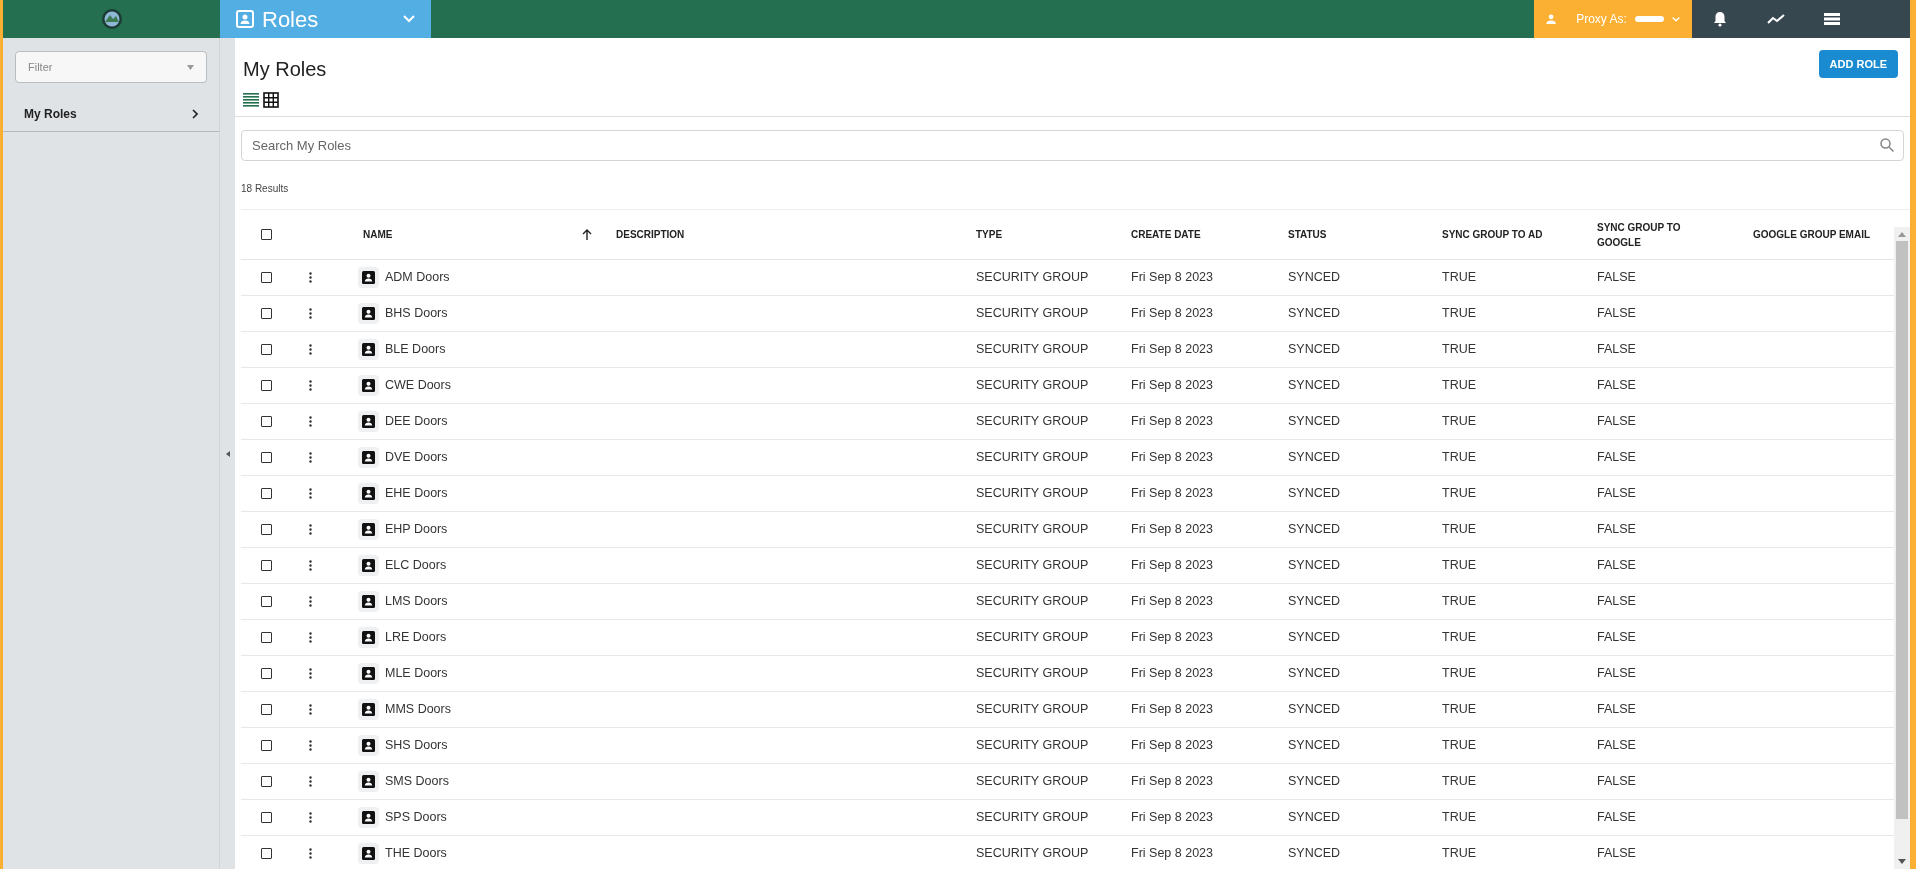  I want to click on role-name: MLE Doors, so click(416, 673).